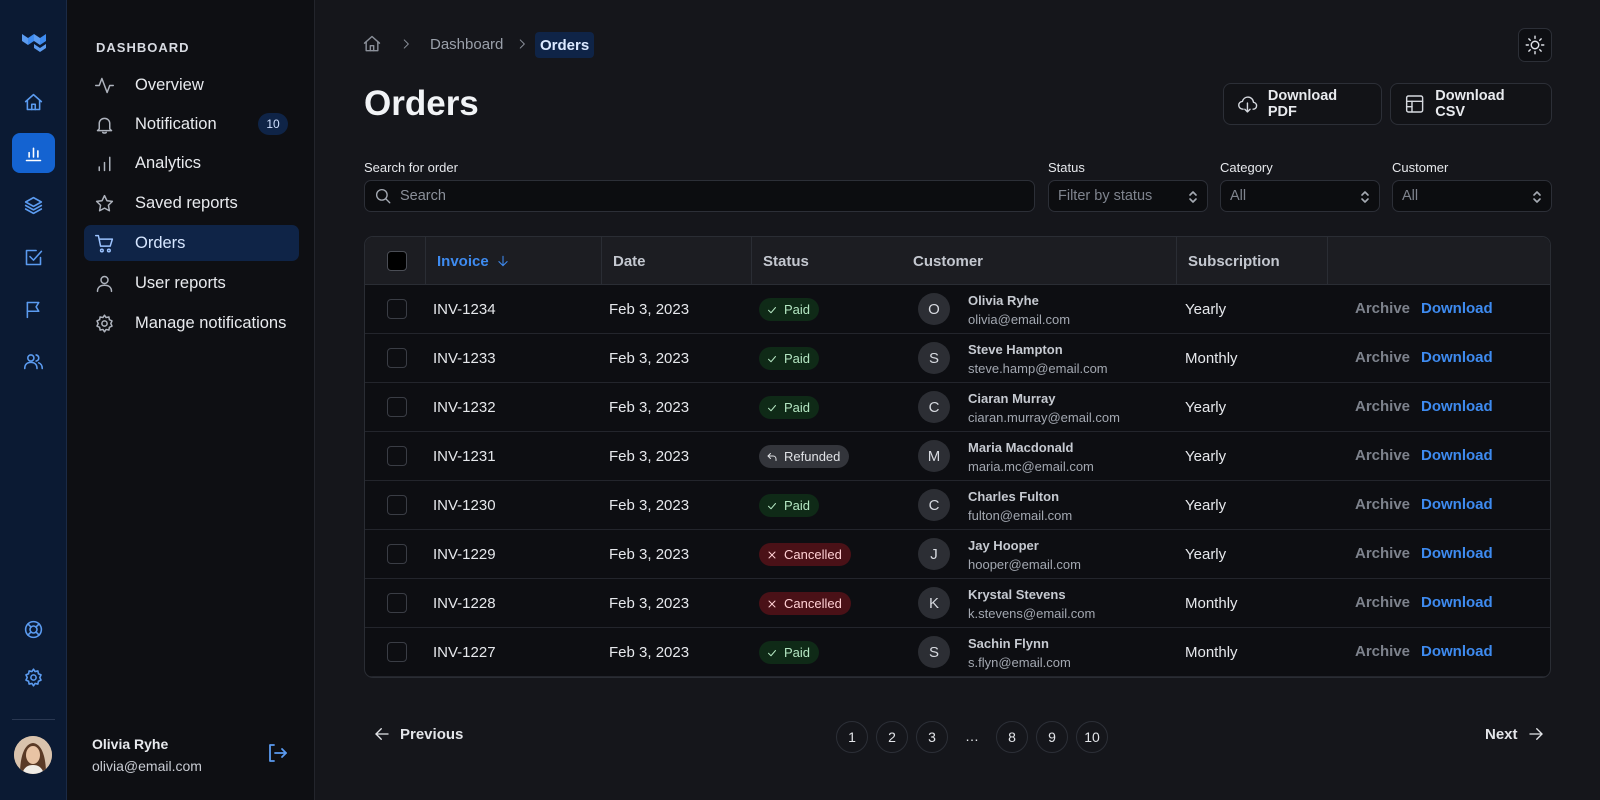 The width and height of the screenshot is (1600, 800). Describe the element at coordinates (104, 85) in the screenshot. I see `activity-icon` at that location.